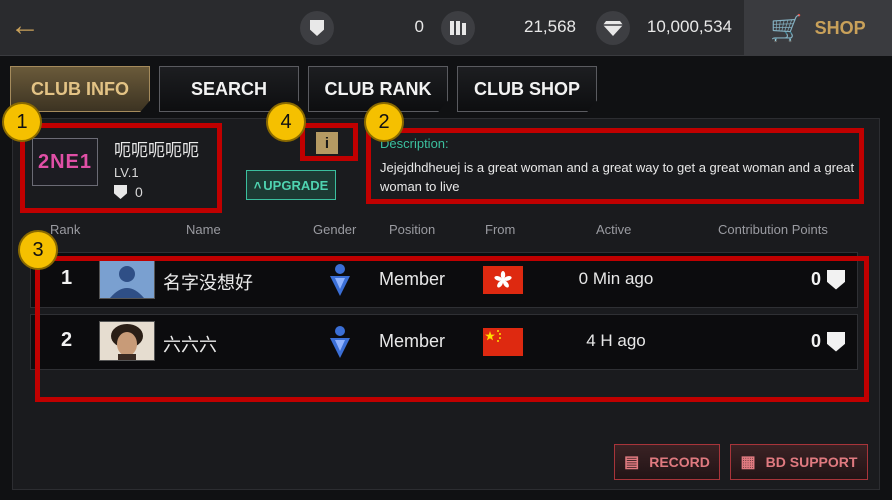  What do you see at coordinates (840, 27) in the screenshot?
I see `shop-label: SHOP` at bounding box center [840, 27].